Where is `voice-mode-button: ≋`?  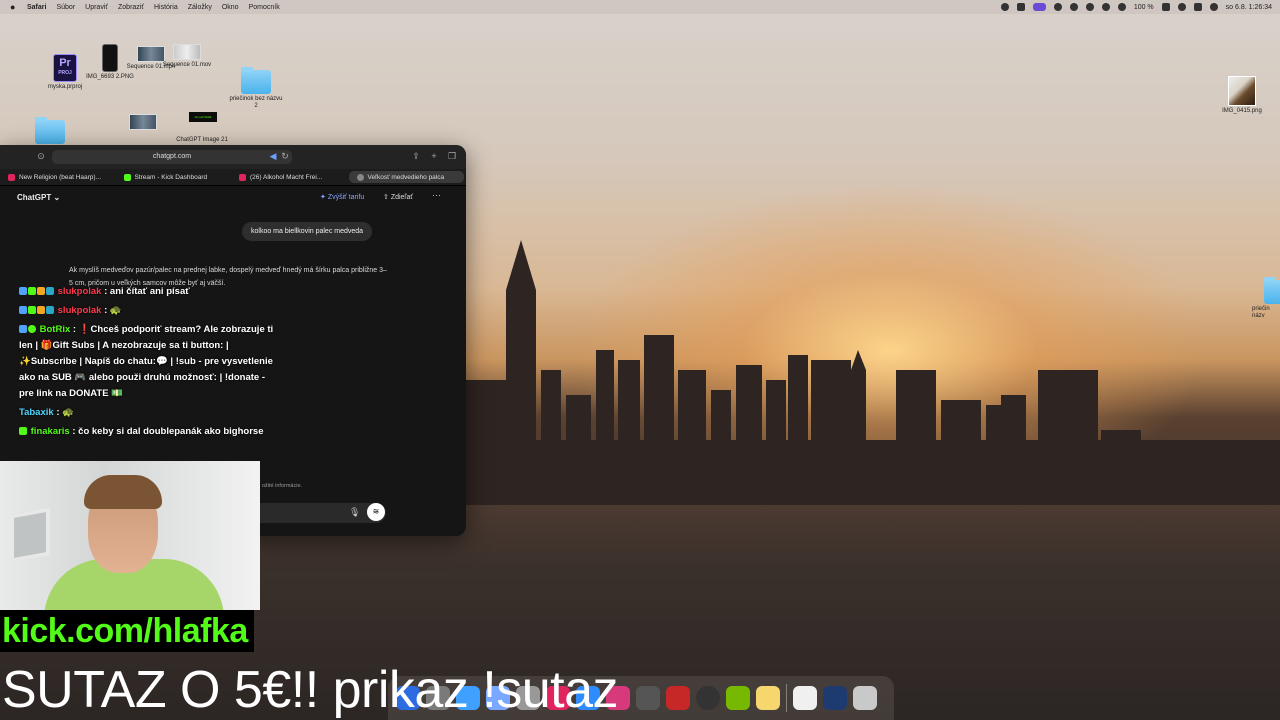 voice-mode-button: ≋ is located at coordinates (376, 512).